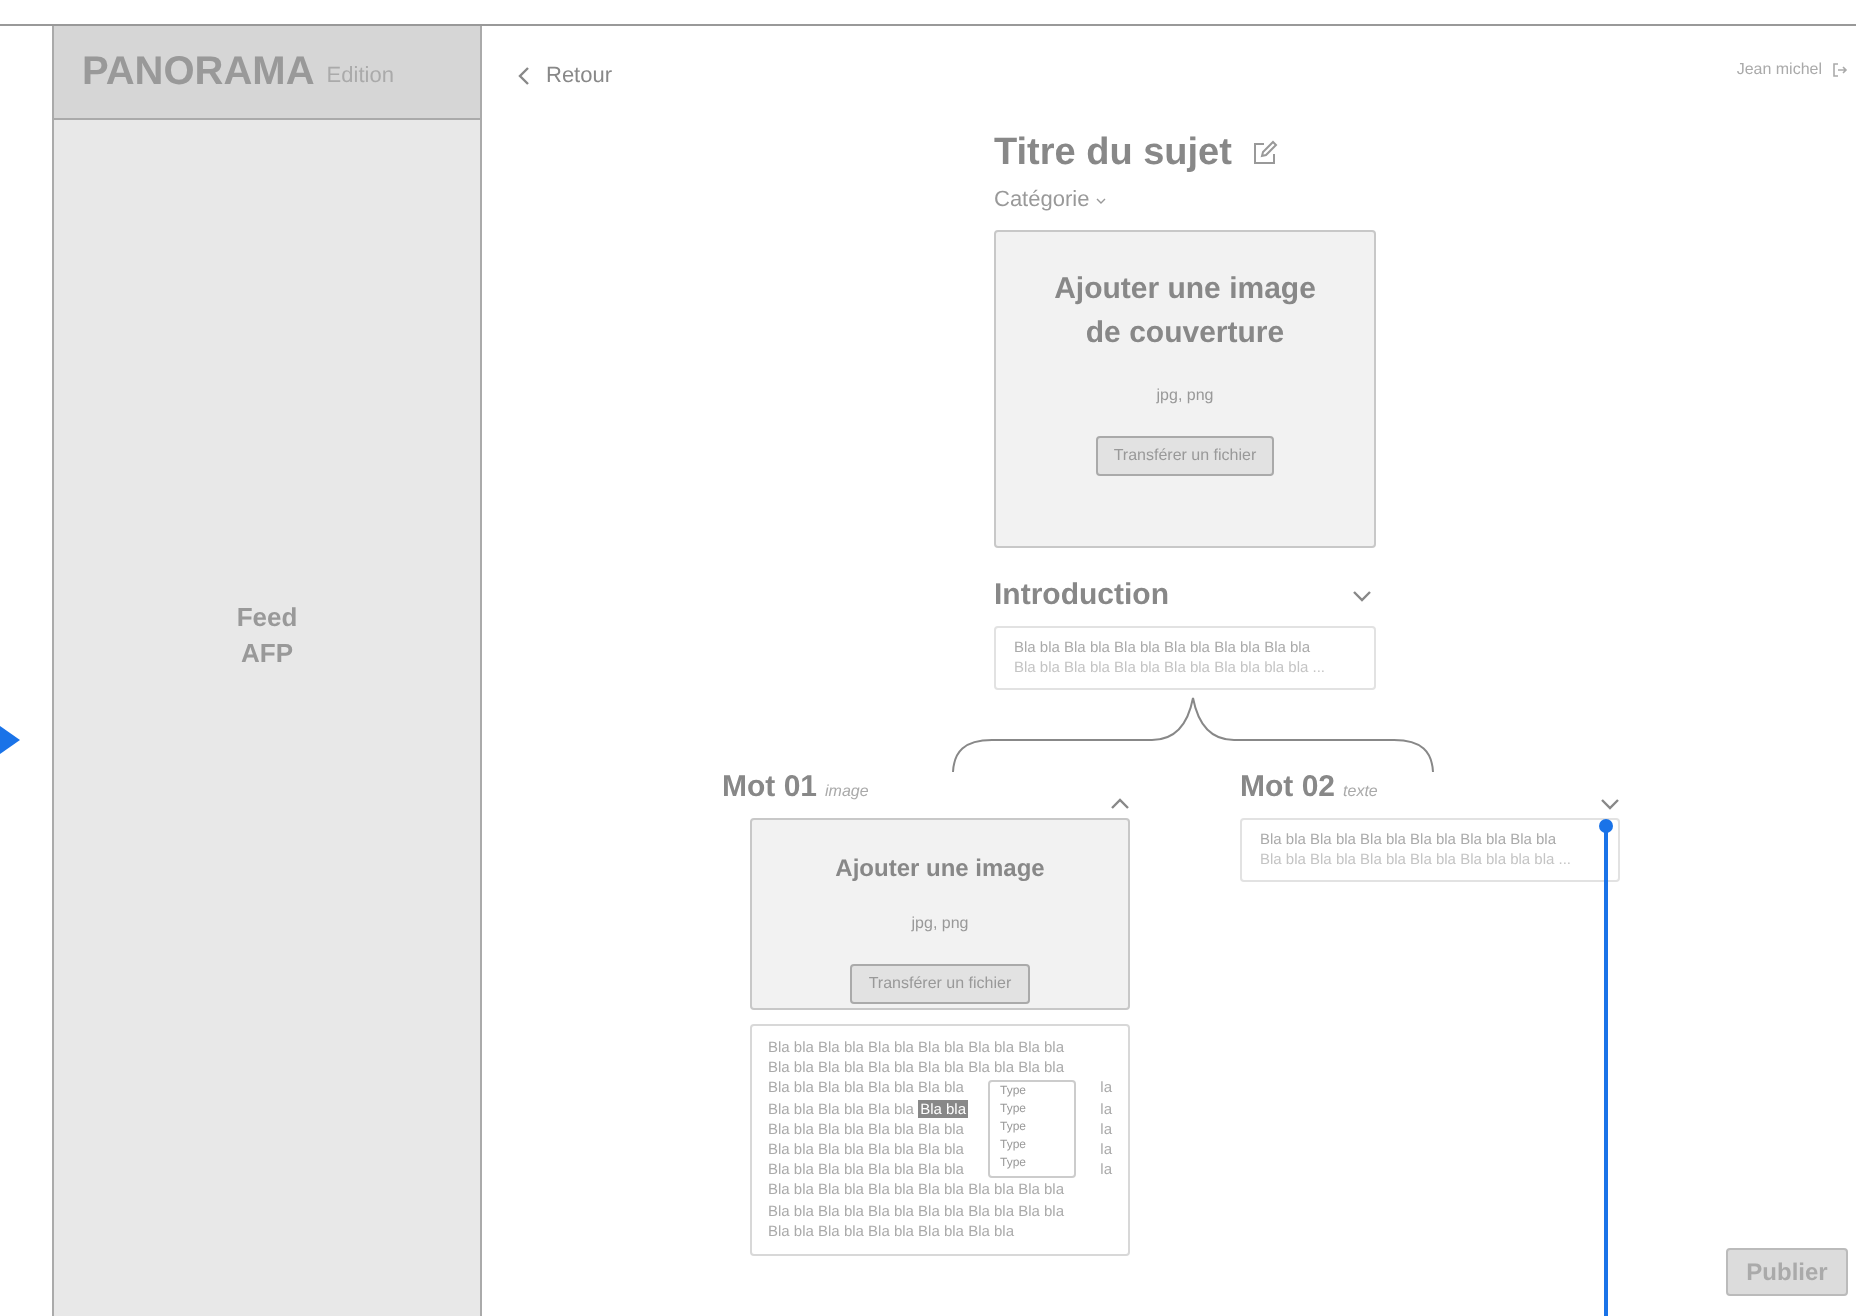 Image resolution: width=1856 pixels, height=1316 pixels. What do you see at coordinates (1081, 595) in the screenshot?
I see `section-title: Introduction` at bounding box center [1081, 595].